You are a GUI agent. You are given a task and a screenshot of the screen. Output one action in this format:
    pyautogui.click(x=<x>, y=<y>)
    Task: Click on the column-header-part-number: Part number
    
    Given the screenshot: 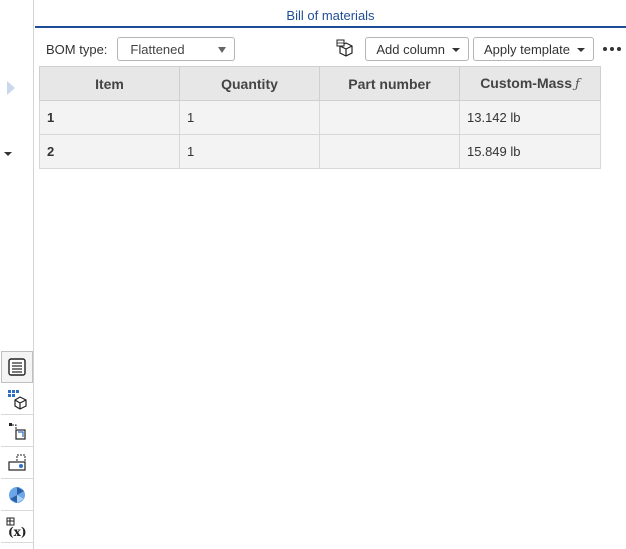 What is the action you would take?
    pyautogui.click(x=389, y=83)
    